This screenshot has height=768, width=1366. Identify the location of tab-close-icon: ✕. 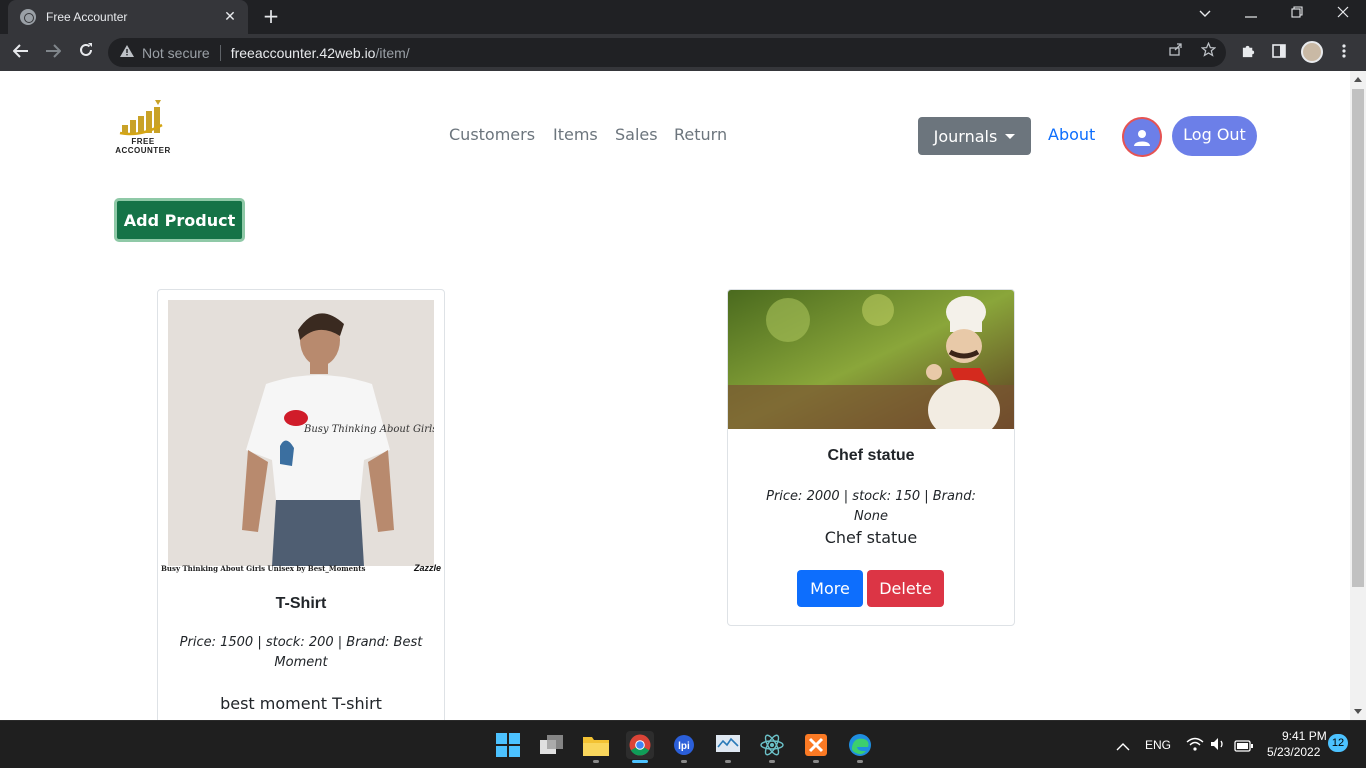
(230, 17).